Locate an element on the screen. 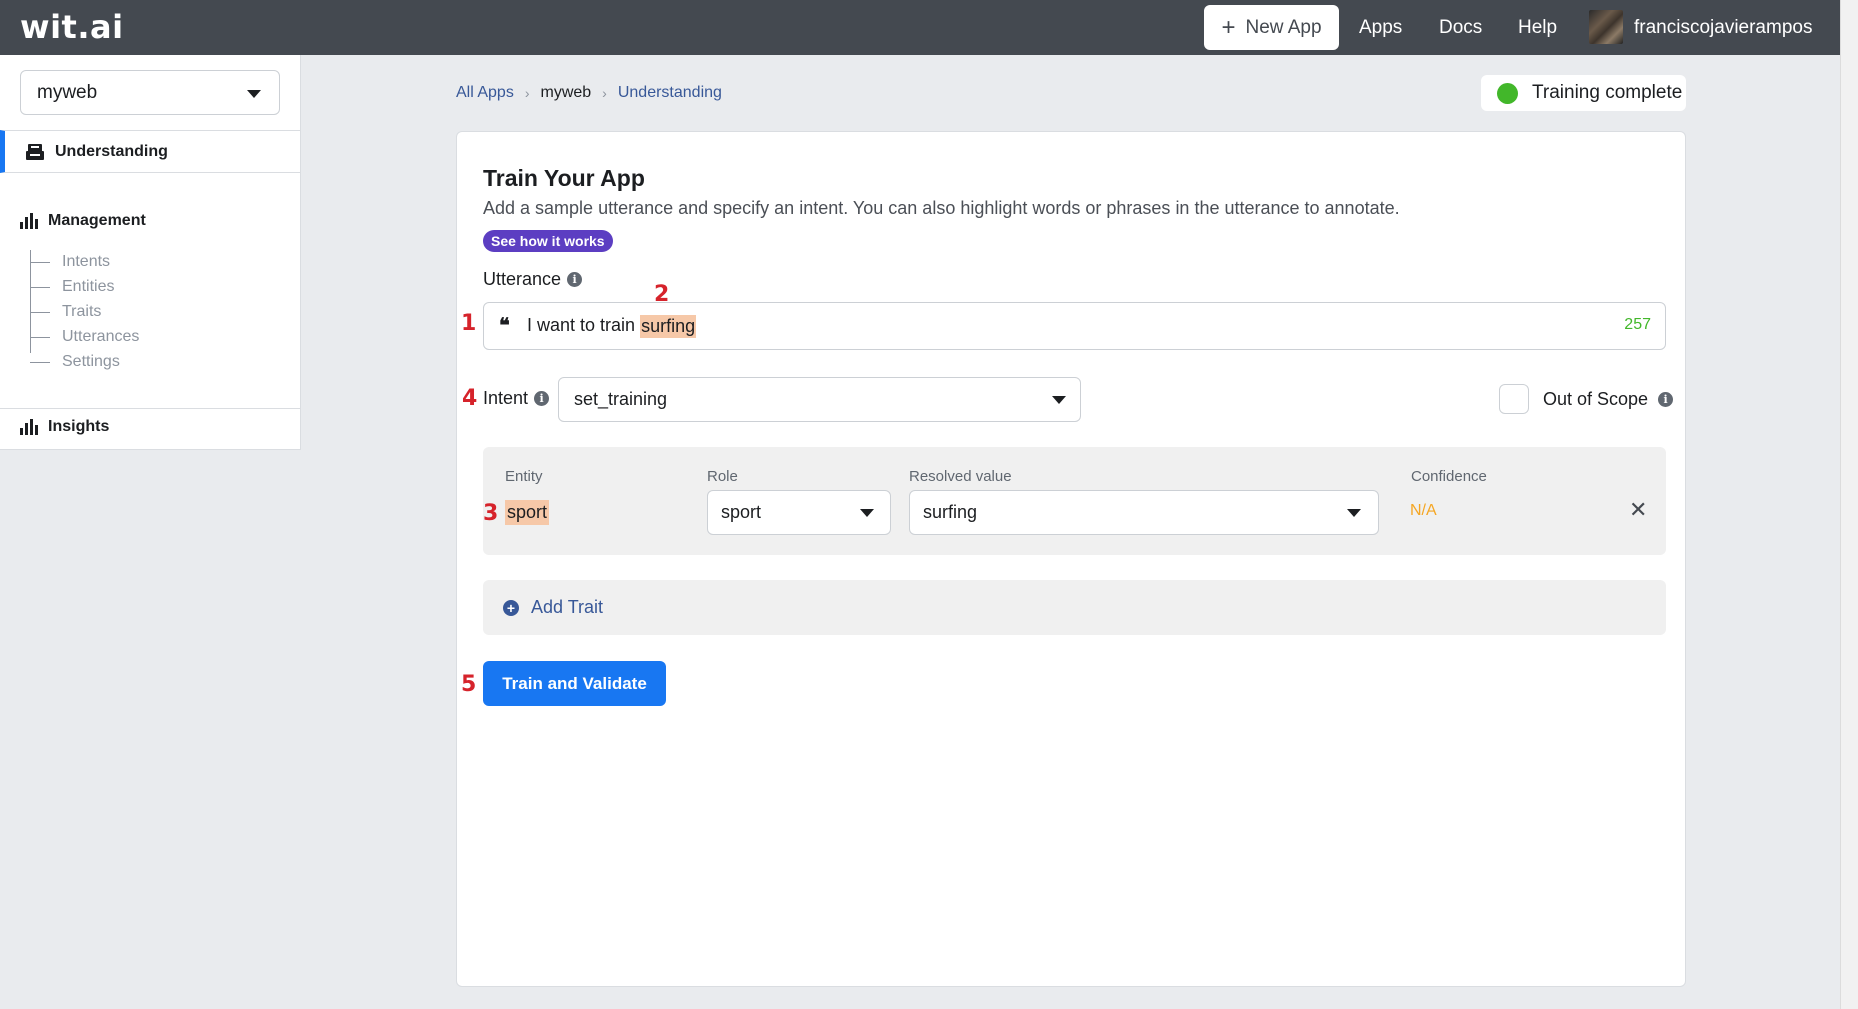 Image resolution: width=1858 pixels, height=1009 pixels. utterance-text: I want to train surfing is located at coordinates (612, 326).